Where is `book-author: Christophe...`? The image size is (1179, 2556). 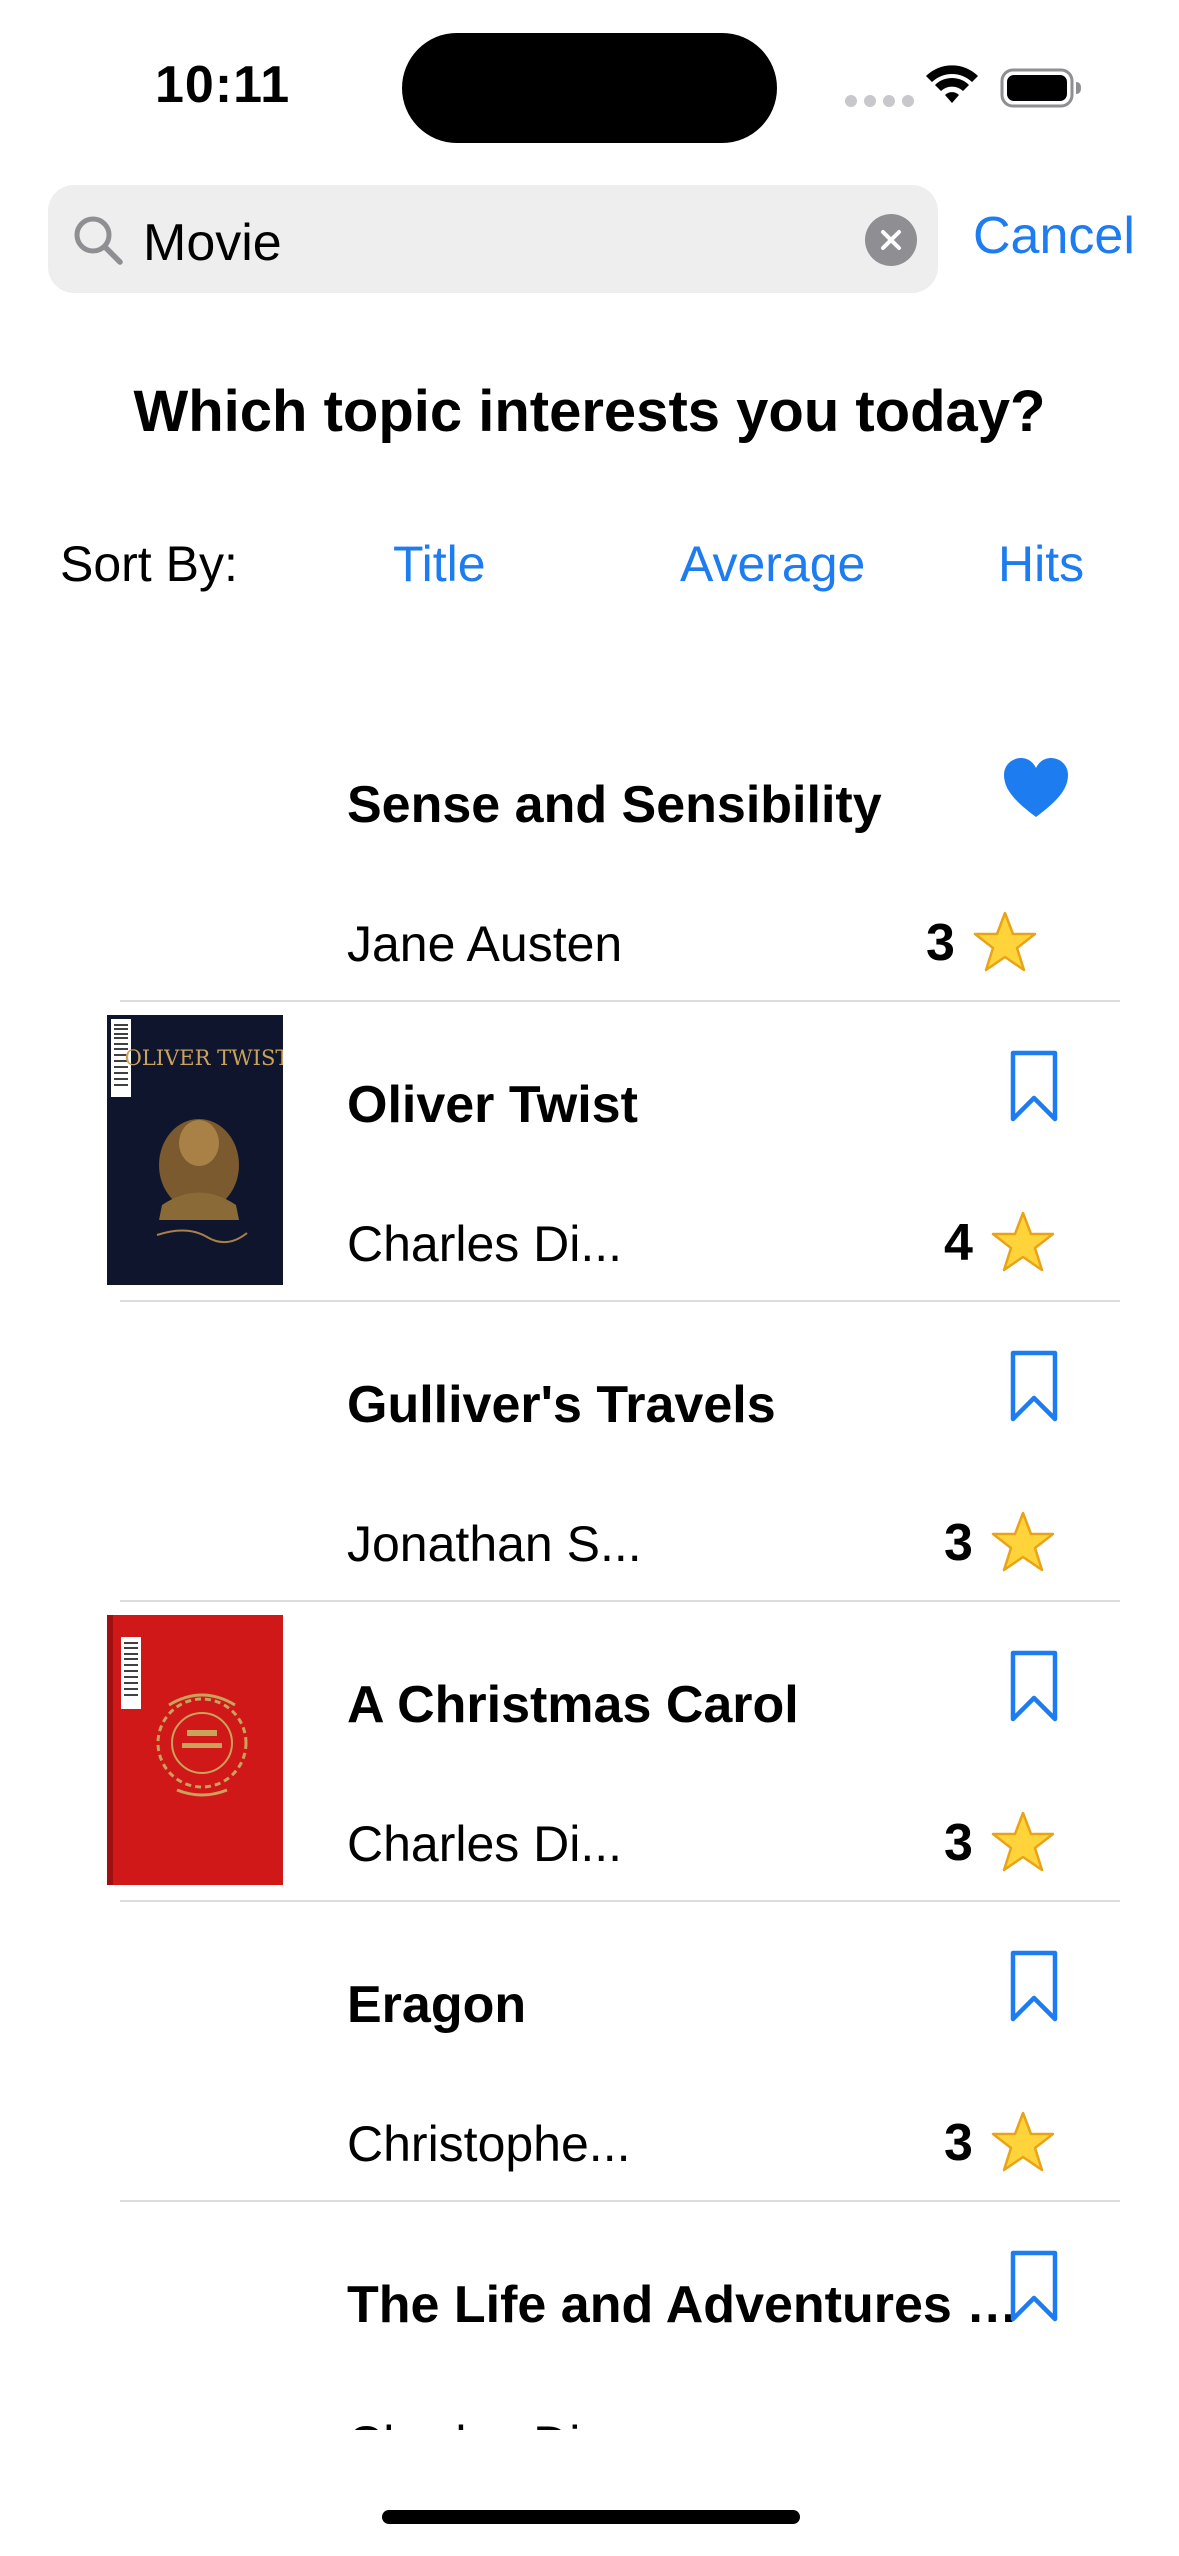
book-author: Christophe... is located at coordinates (489, 2144).